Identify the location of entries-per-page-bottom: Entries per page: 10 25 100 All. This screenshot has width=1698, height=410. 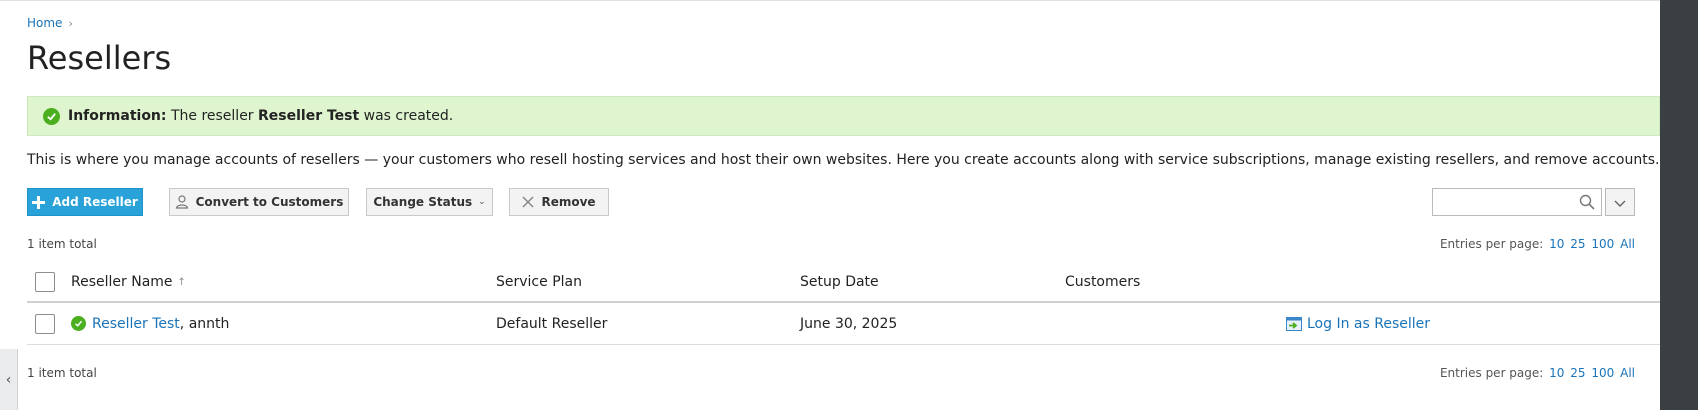
(1537, 373).